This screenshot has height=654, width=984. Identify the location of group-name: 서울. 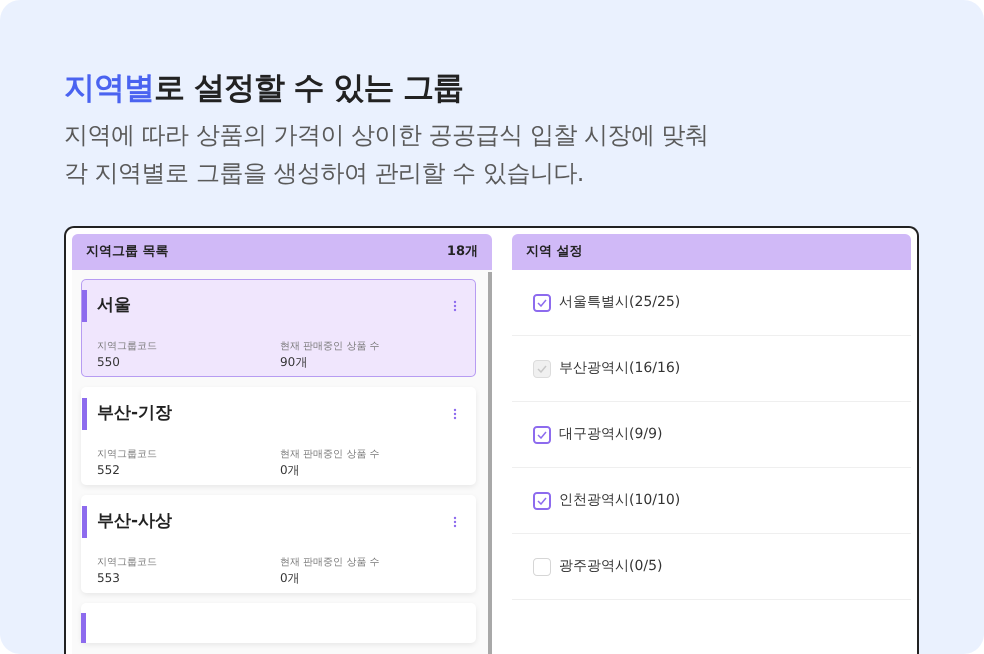
(114, 306).